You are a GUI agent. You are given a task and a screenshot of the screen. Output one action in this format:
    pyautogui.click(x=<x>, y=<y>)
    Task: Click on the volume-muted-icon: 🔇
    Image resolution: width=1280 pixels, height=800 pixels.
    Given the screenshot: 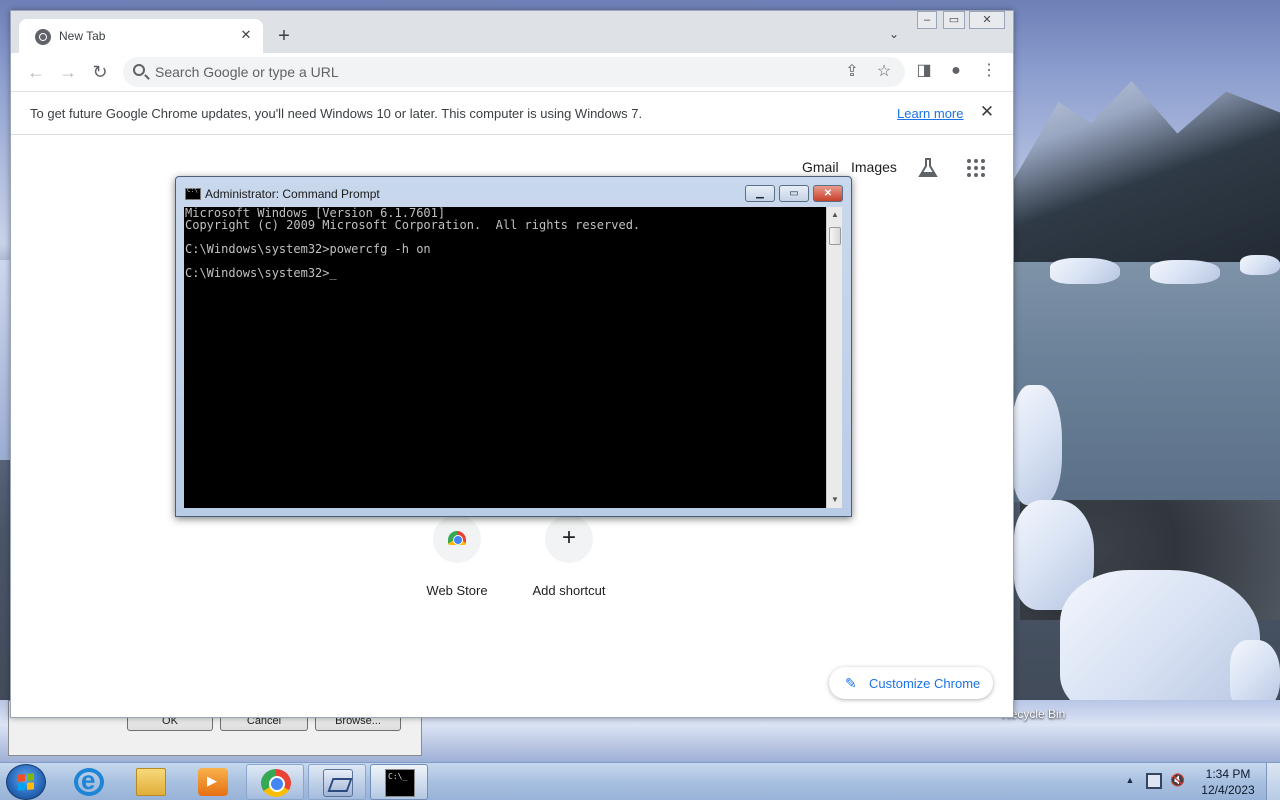 What is the action you would take?
    pyautogui.click(x=1179, y=781)
    